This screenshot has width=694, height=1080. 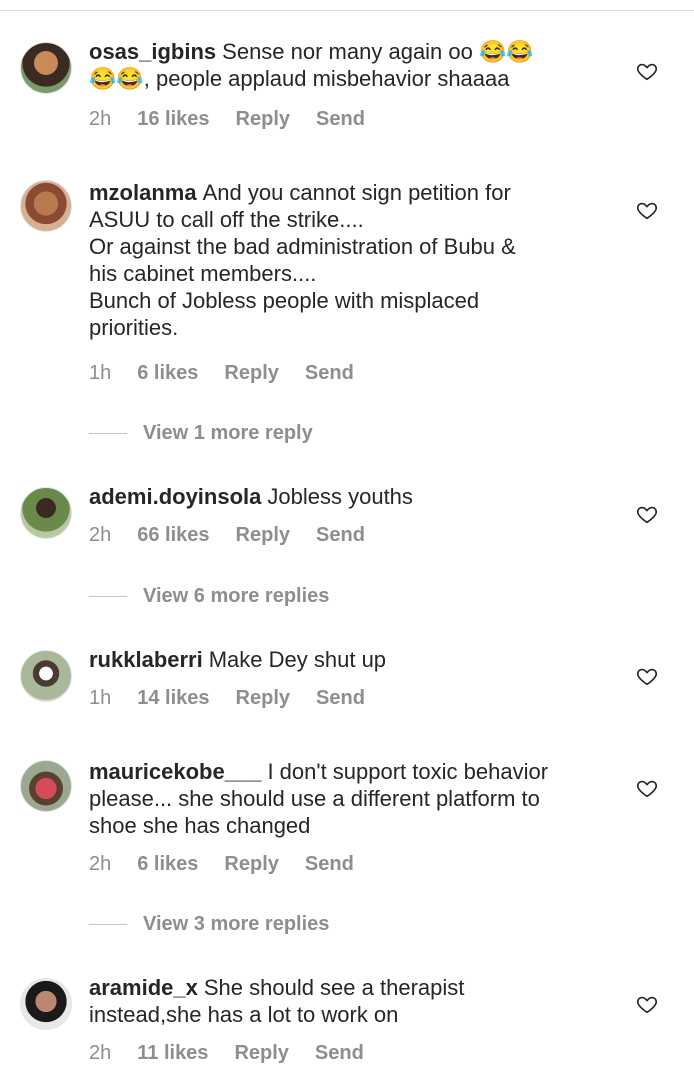 I want to click on comment-text-line: I don't support toxic behavior, so click(x=408, y=771).